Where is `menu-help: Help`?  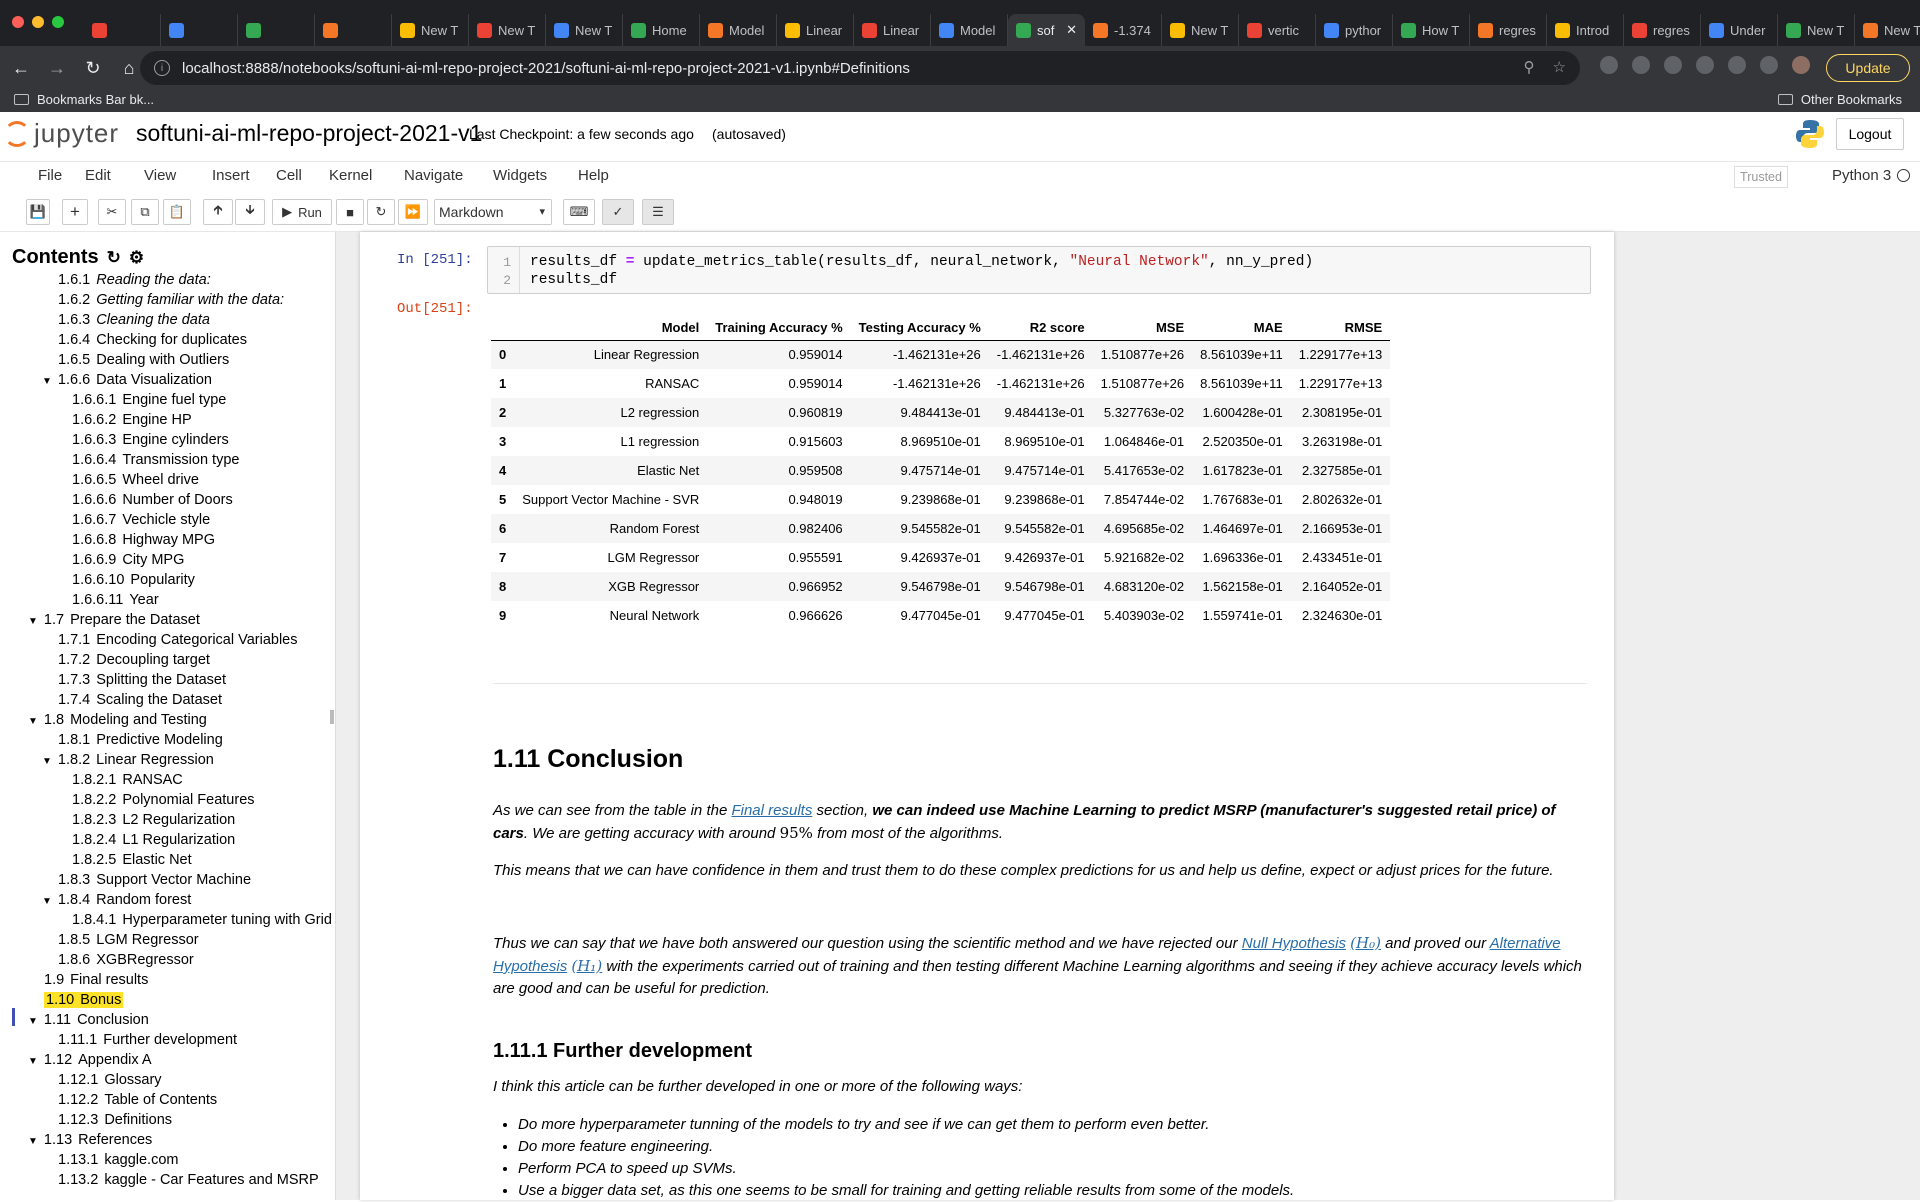 menu-help: Help is located at coordinates (593, 175).